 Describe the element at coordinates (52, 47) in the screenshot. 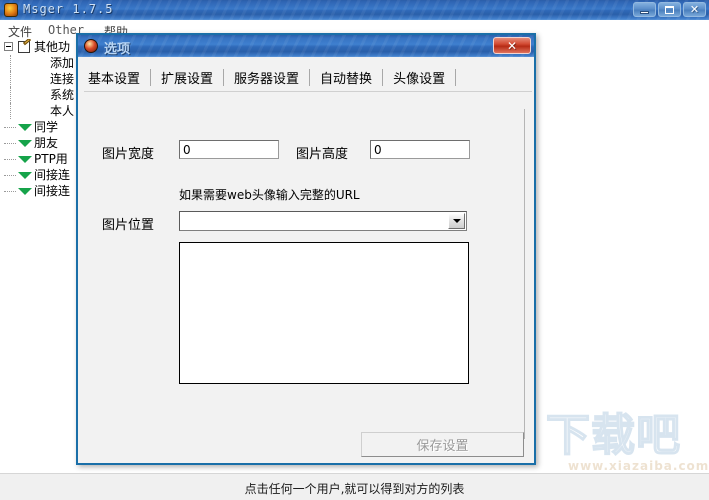

I see `tree-item-label: 其他功` at that location.